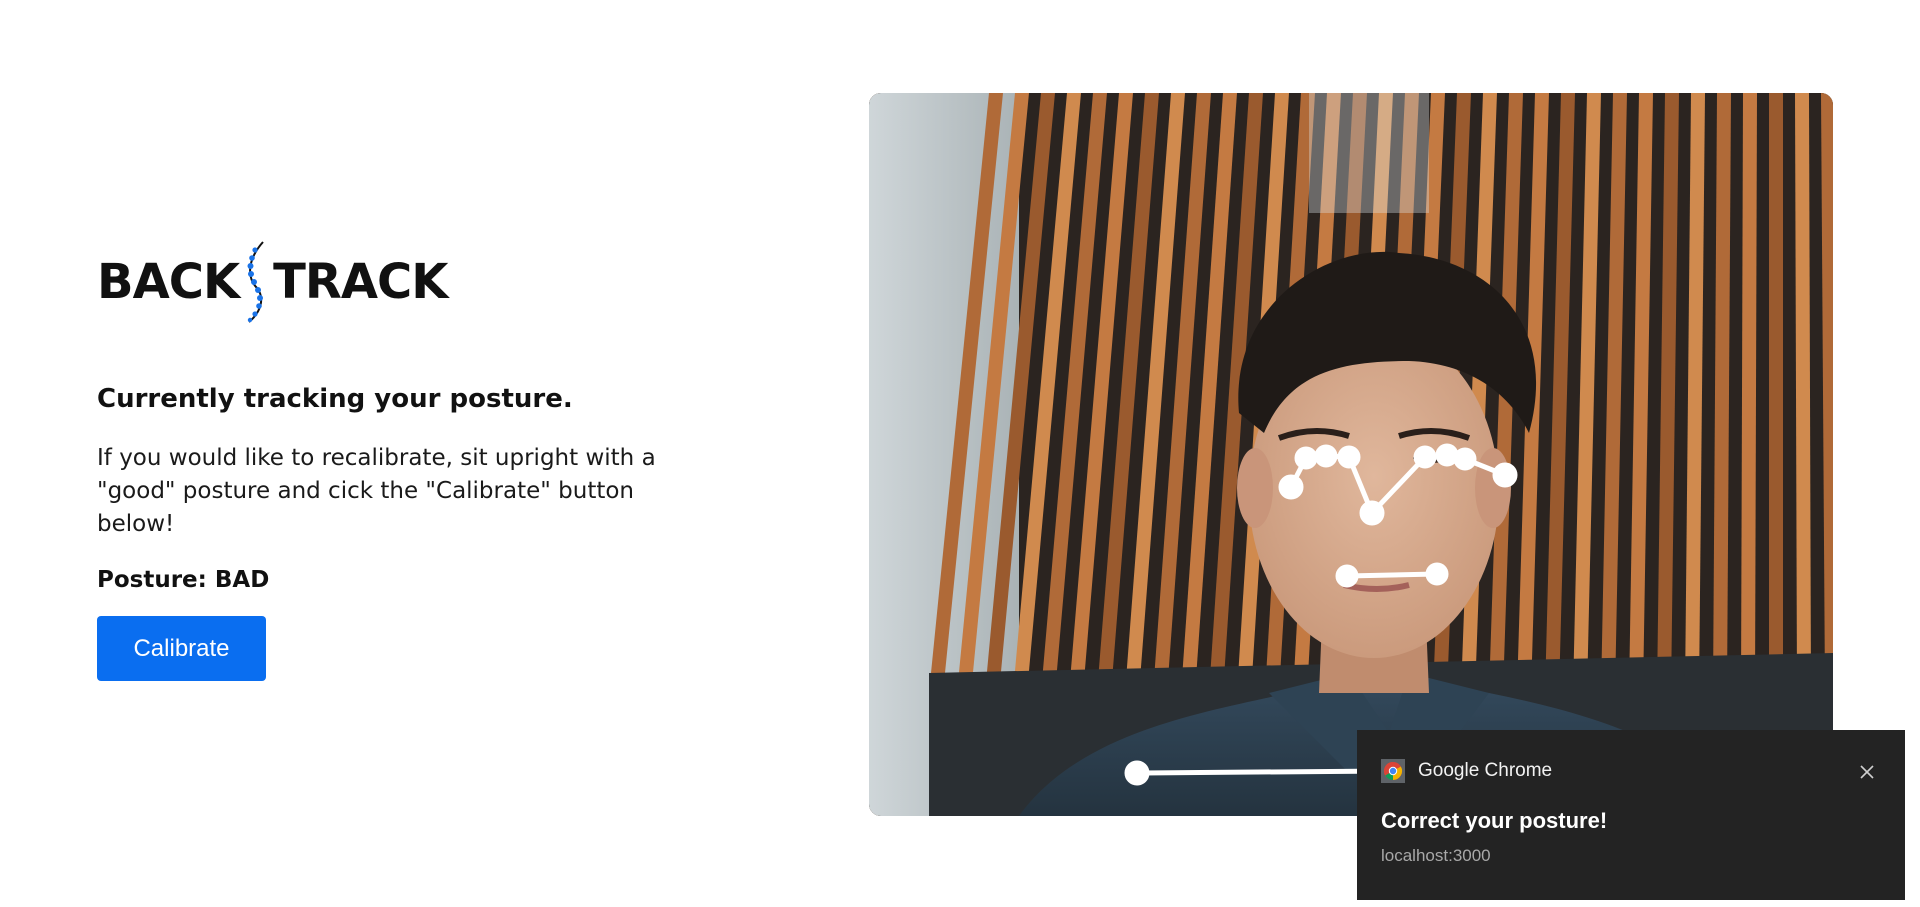 The height and width of the screenshot is (907, 1920). Describe the element at coordinates (1436, 855) in the screenshot. I see `notification-source: localhost:3000` at that location.